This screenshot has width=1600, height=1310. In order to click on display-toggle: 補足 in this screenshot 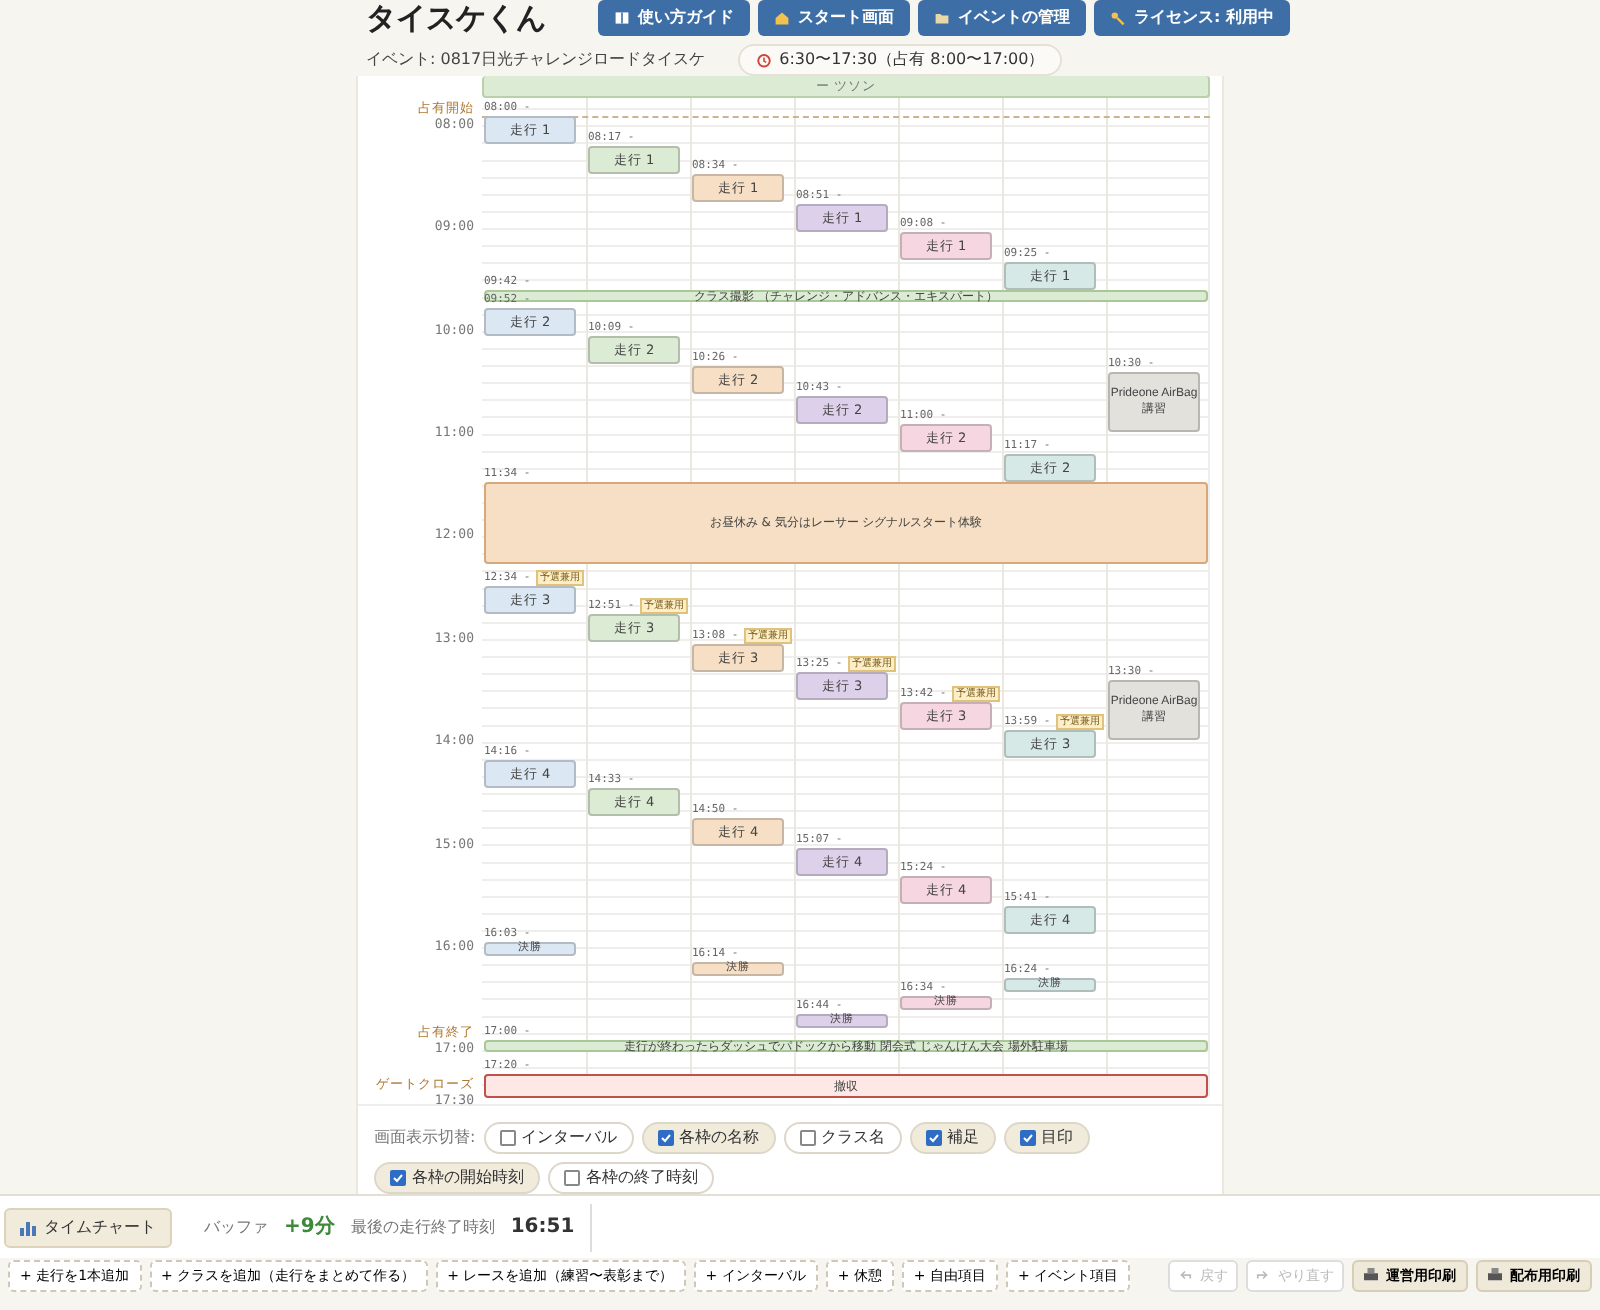, I will do `click(952, 1138)`.